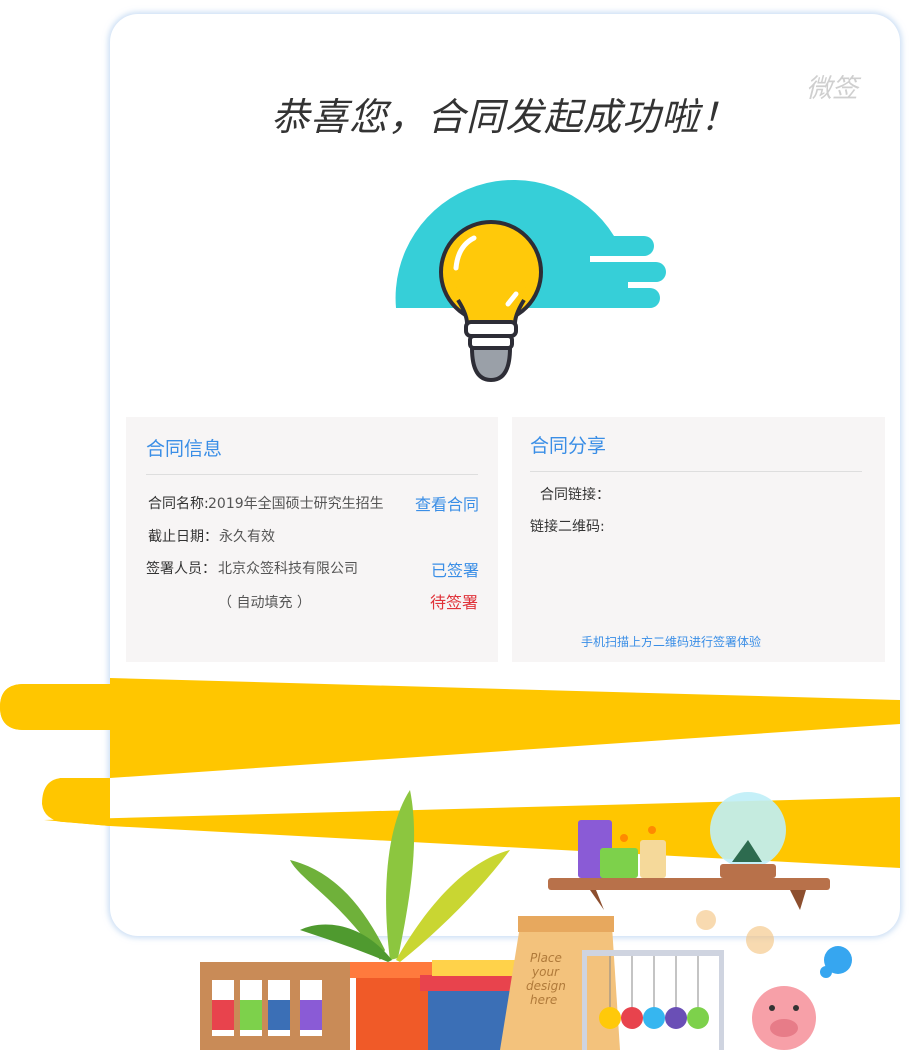 Image resolution: width=916 pixels, height=1050 pixels. What do you see at coordinates (546, 986) in the screenshot?
I see `bag-text-3: design` at bounding box center [546, 986].